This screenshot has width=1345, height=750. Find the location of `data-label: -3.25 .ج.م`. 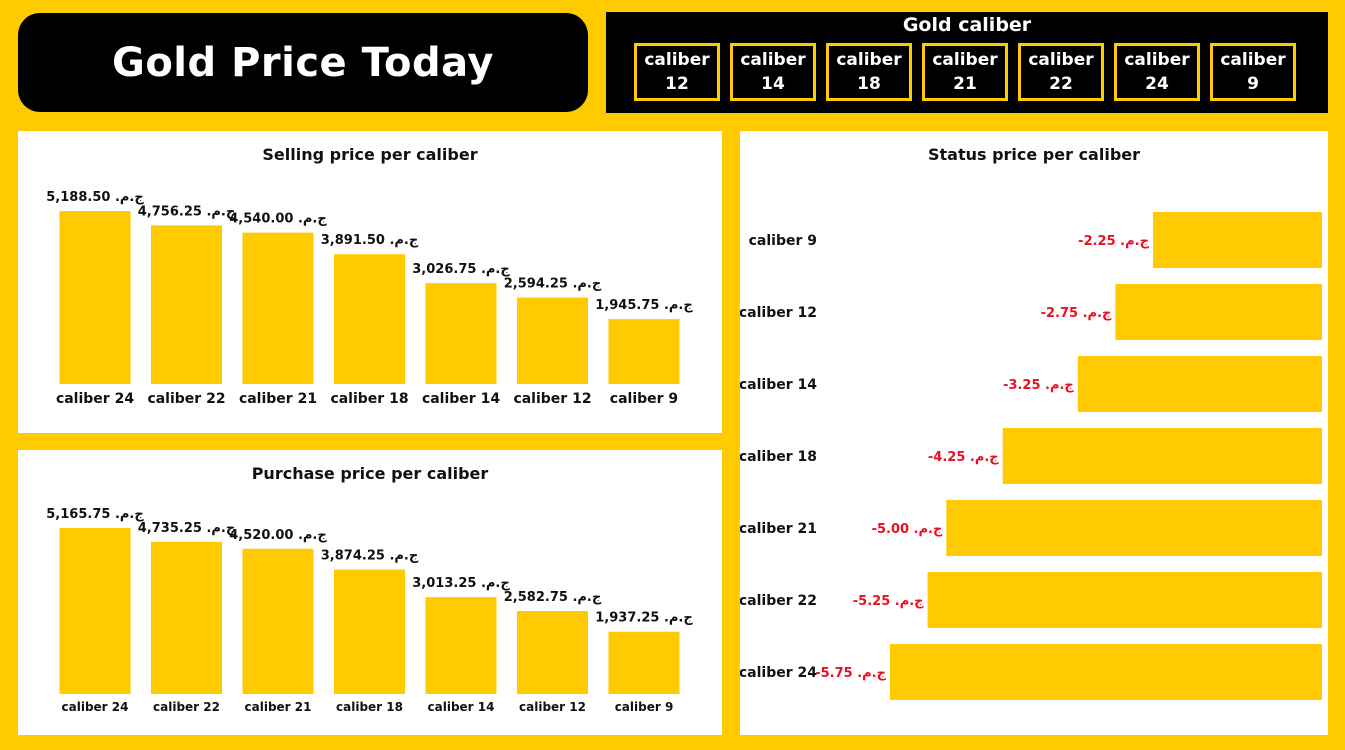

data-label: -3.25 .ج.م is located at coordinates (1038, 385).